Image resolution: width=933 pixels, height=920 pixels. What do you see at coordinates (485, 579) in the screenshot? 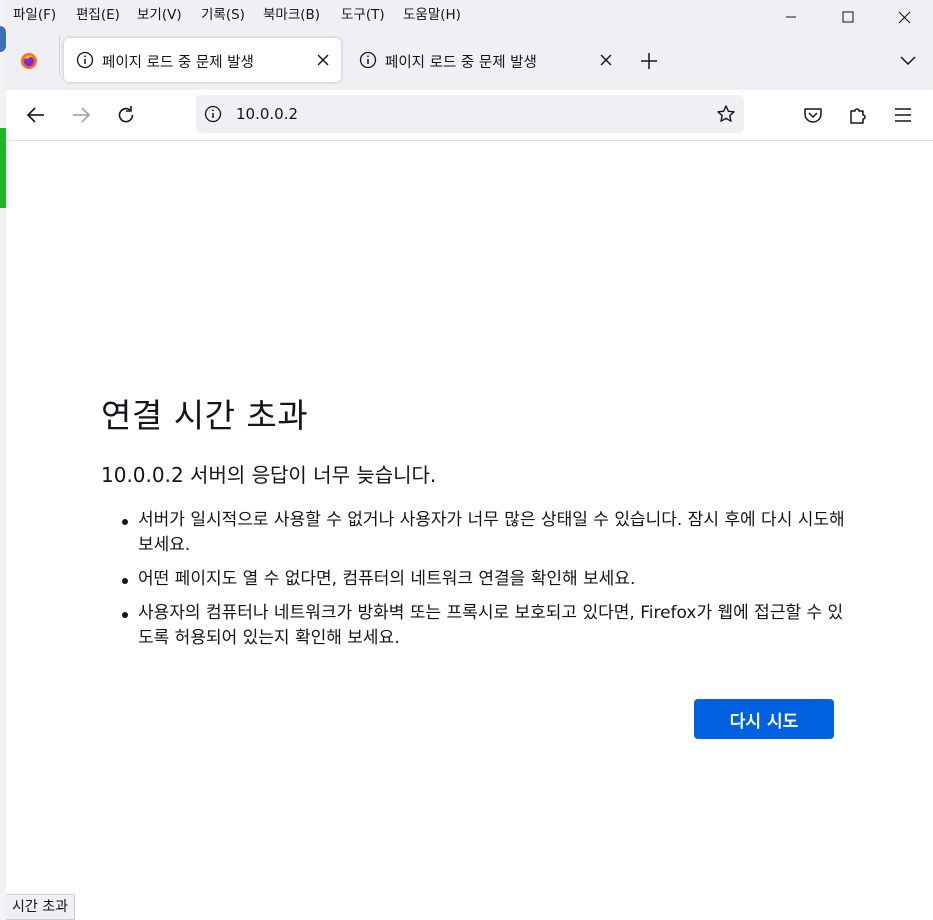
I see `list-item: 어떤 페이지도 열 수 없다면, 컴퓨터의 네트워크 연결을 확인해 보세요.` at bounding box center [485, 579].